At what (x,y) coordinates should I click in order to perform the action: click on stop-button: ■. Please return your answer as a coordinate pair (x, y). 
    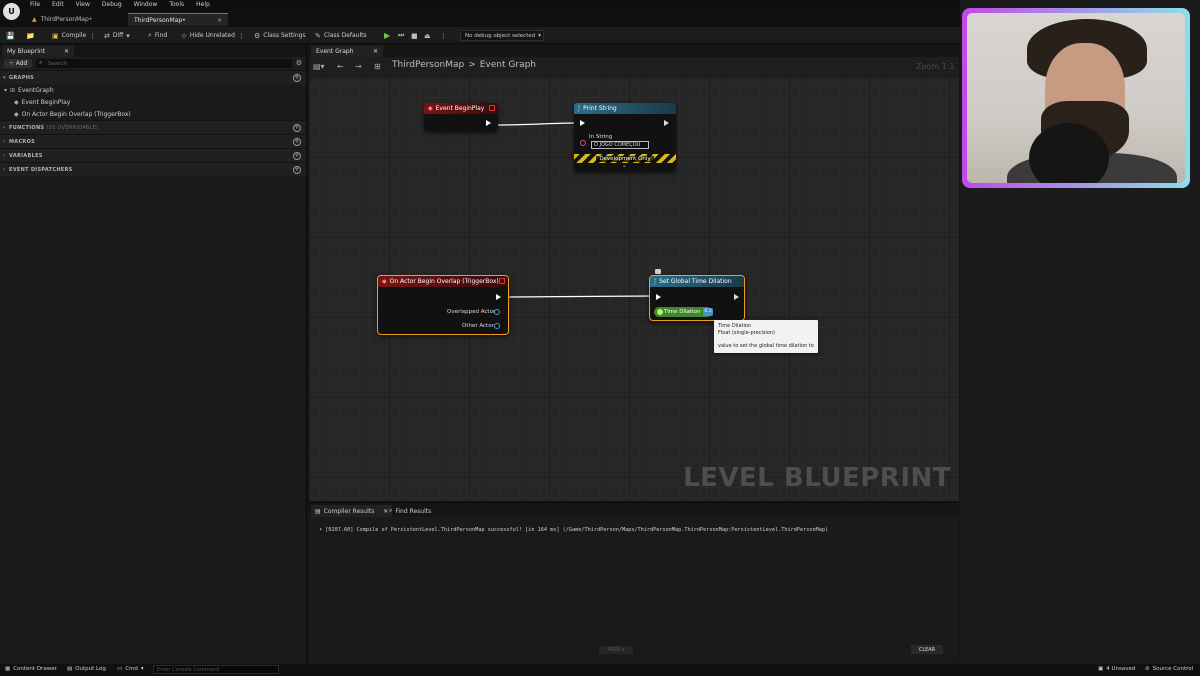
    Looking at the image, I should click on (414, 35).